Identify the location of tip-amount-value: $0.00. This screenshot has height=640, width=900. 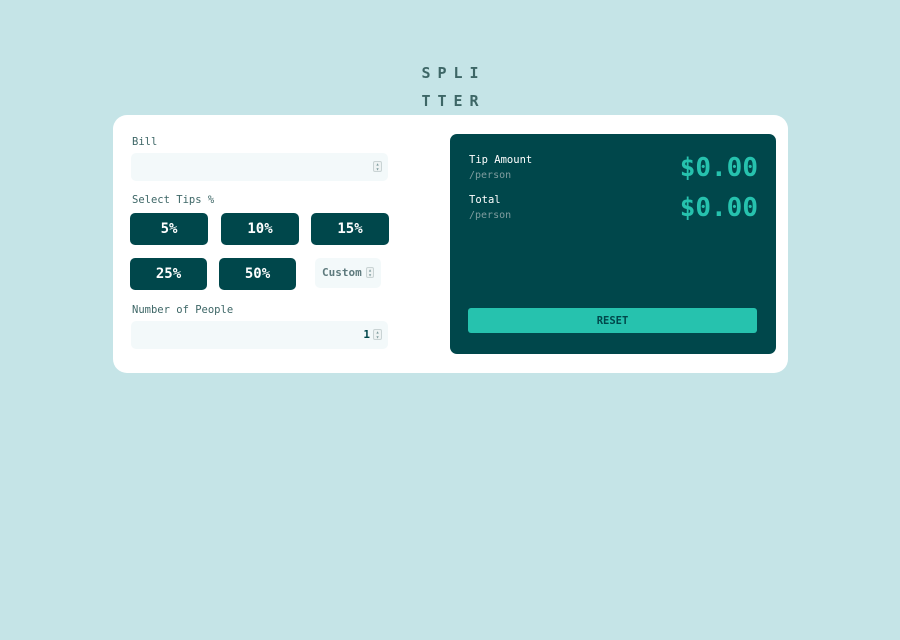
(718, 168).